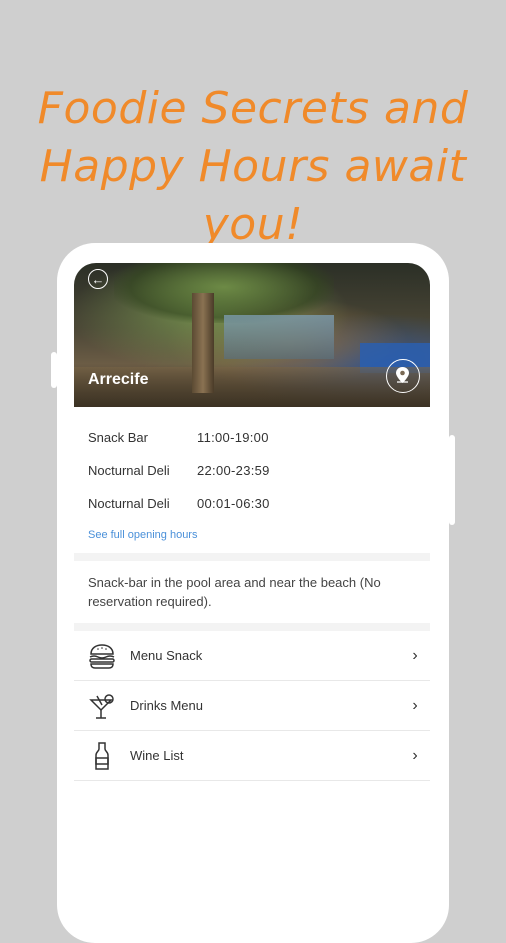 This screenshot has width=506, height=943. I want to click on hours-row: Nocturnal Deli 22:00-23:59, so click(252, 470).